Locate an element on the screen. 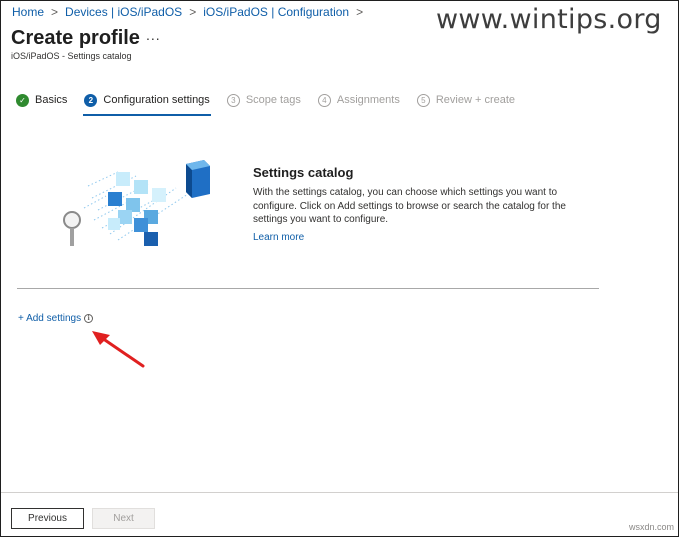  watermark: www.wintips.org is located at coordinates (549, 19).